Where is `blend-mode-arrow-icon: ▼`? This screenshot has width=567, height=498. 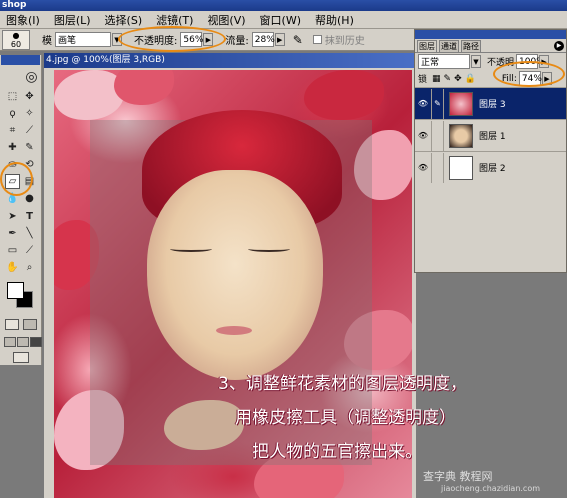
blend-mode-arrow-icon: ▼ is located at coordinates (476, 61).